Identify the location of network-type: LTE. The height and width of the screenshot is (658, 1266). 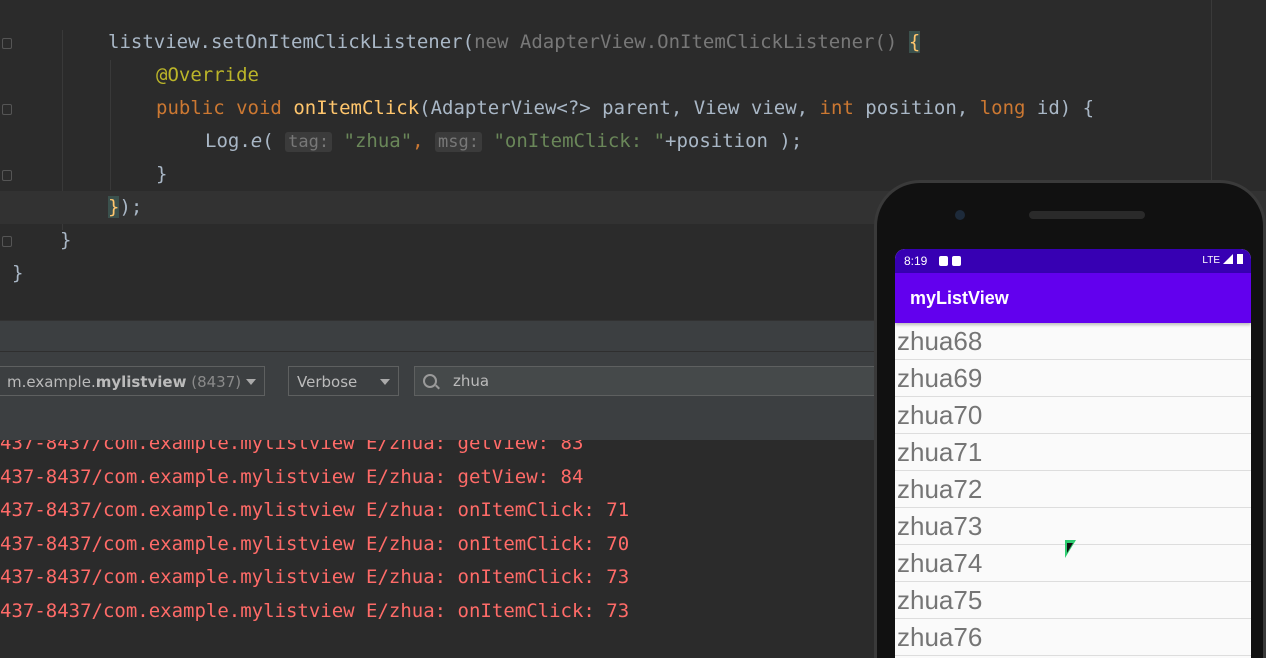
(1211, 260).